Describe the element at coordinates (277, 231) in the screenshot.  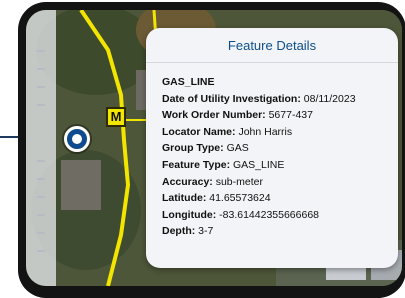
I see `attribute-row: Depth: 3-7` at that location.